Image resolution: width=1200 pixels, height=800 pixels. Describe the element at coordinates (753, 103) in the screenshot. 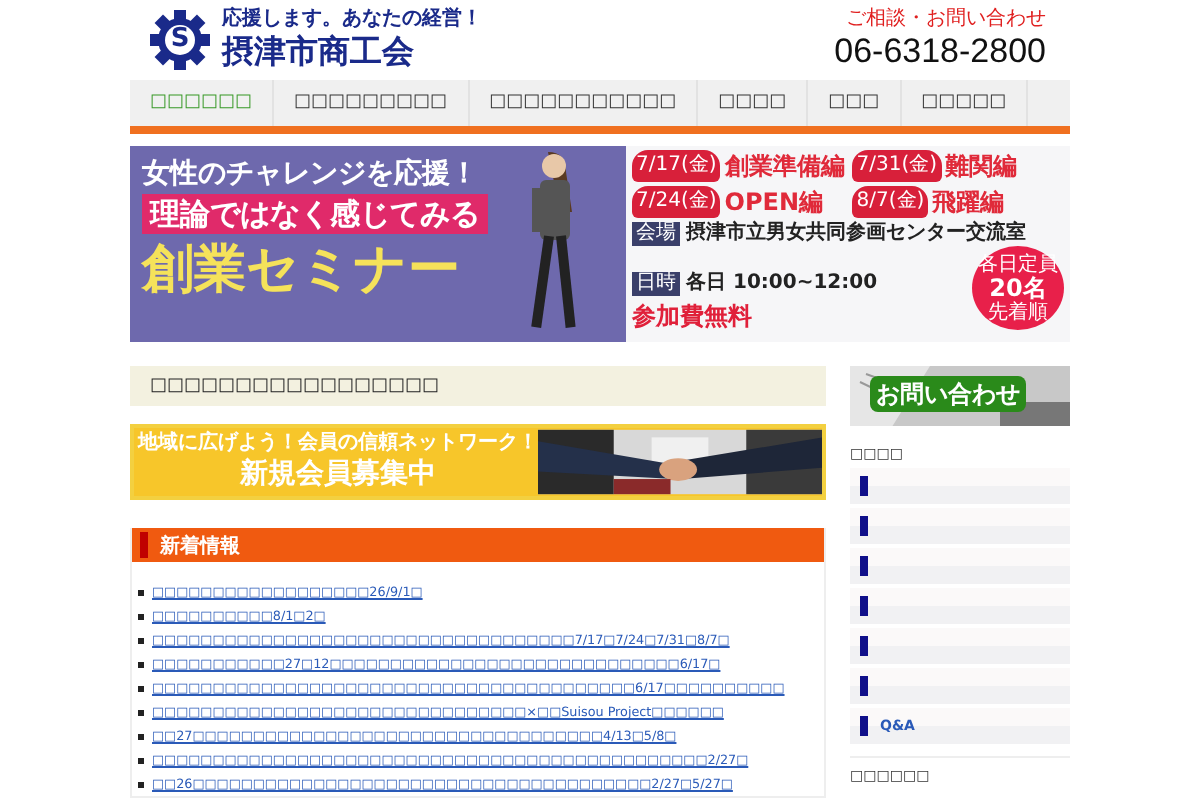

I see `nav-item: □□□□` at that location.